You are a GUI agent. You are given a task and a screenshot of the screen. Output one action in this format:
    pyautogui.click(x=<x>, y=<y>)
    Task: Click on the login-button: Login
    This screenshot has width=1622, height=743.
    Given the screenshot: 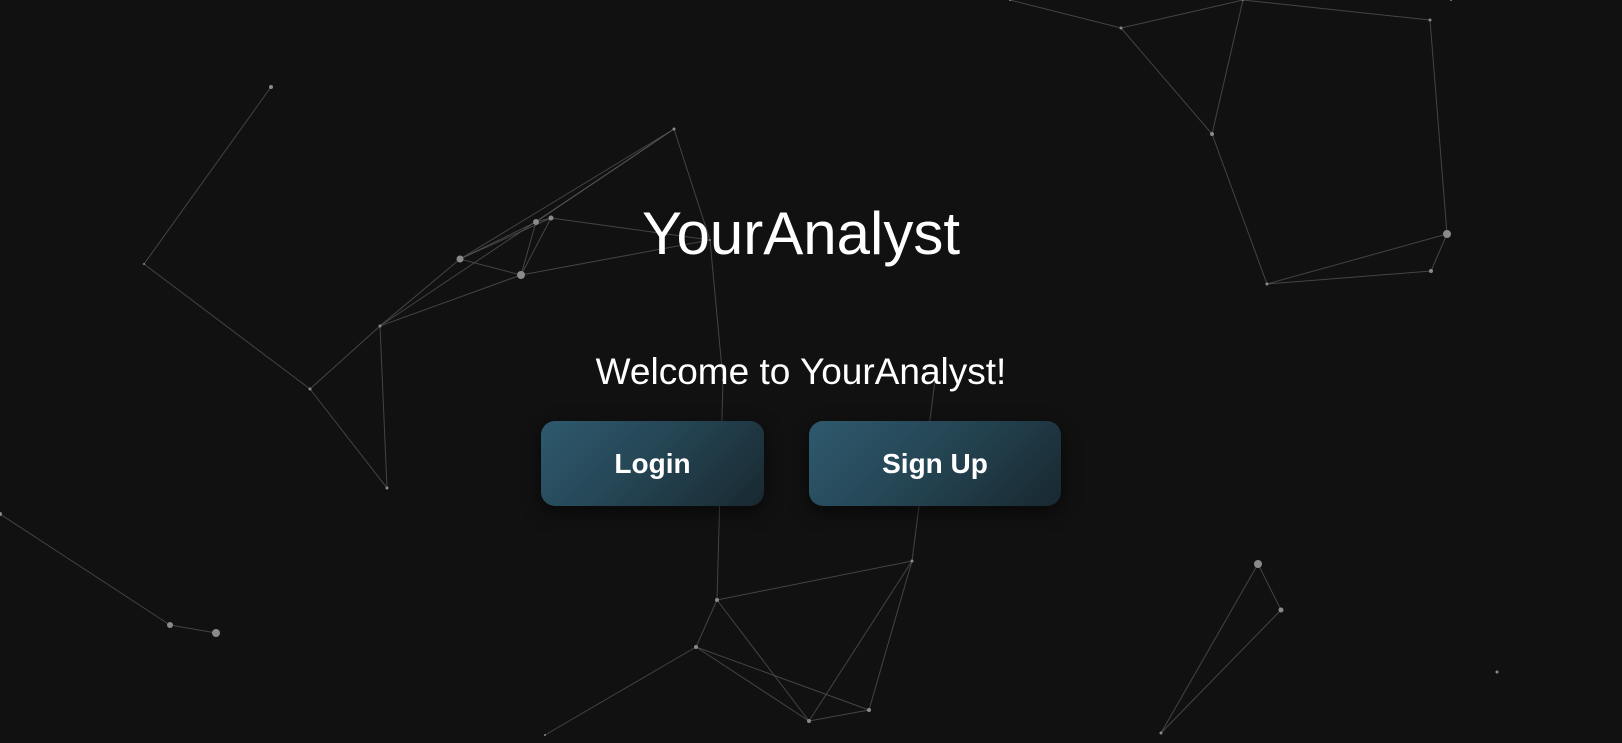 What is the action you would take?
    pyautogui.click(x=652, y=463)
    